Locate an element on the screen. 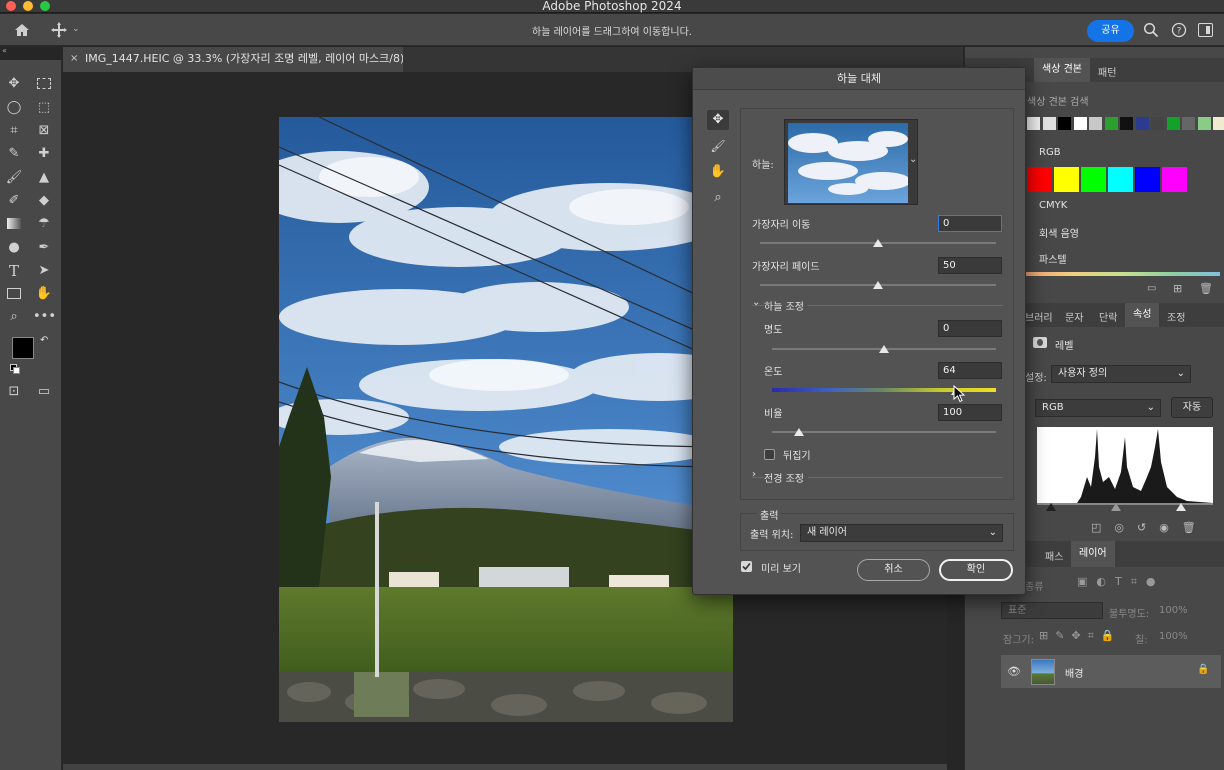  rectangle-tool-icon is located at coordinates (14, 294).